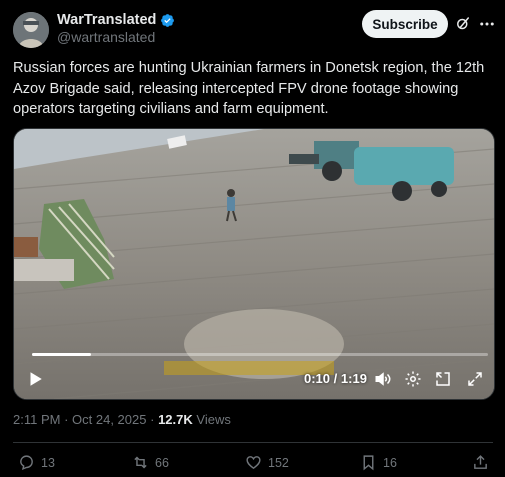 This screenshot has height=477, width=505. I want to click on reply-button: 13, so click(36, 462).